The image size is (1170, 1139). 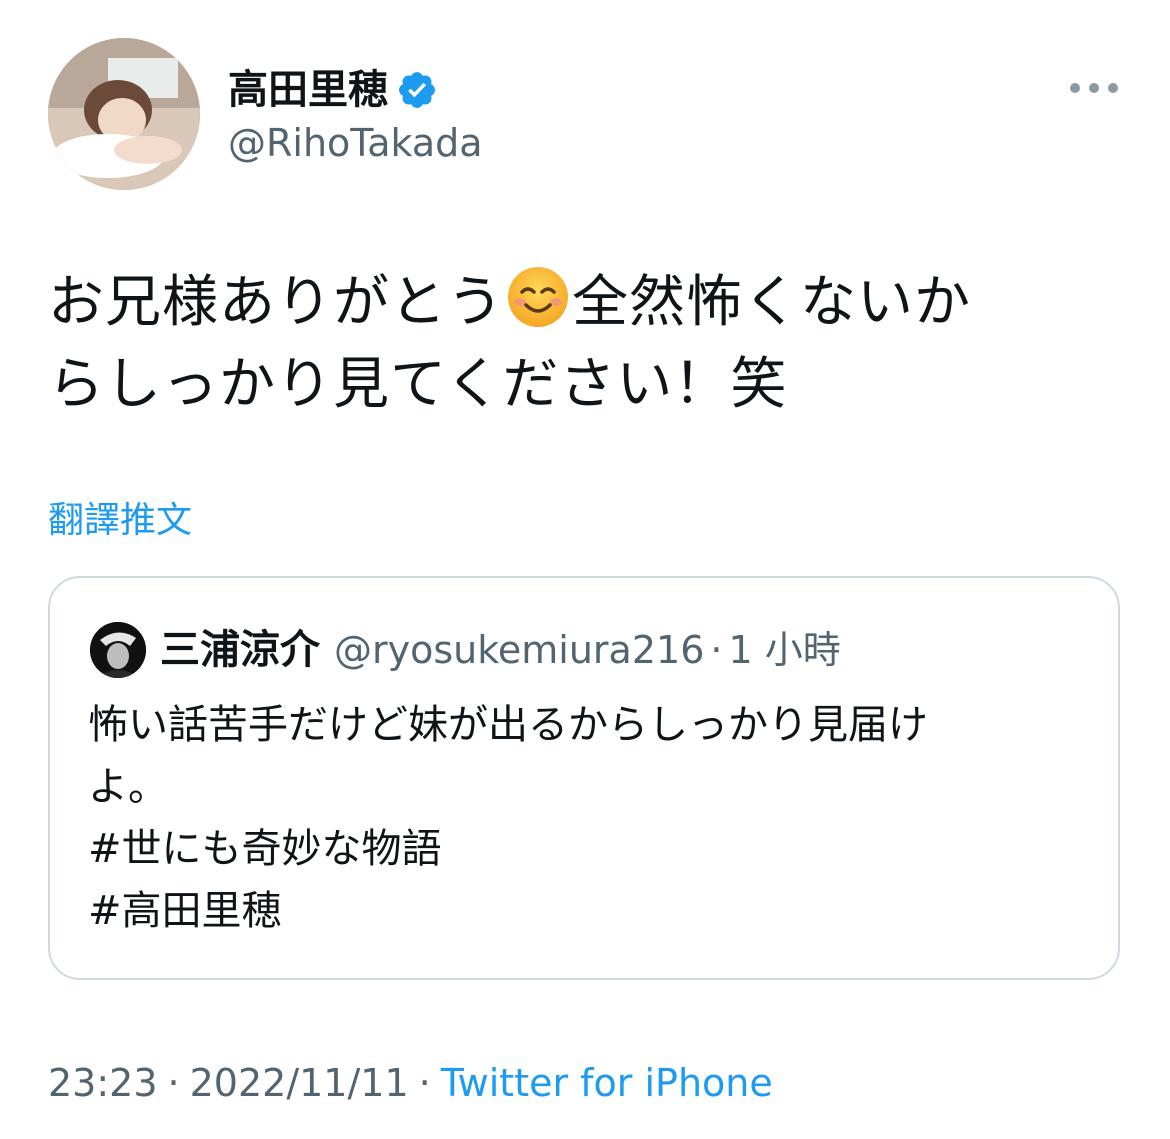 What do you see at coordinates (308, 90) in the screenshot?
I see `author-display-name: 高田里穂` at bounding box center [308, 90].